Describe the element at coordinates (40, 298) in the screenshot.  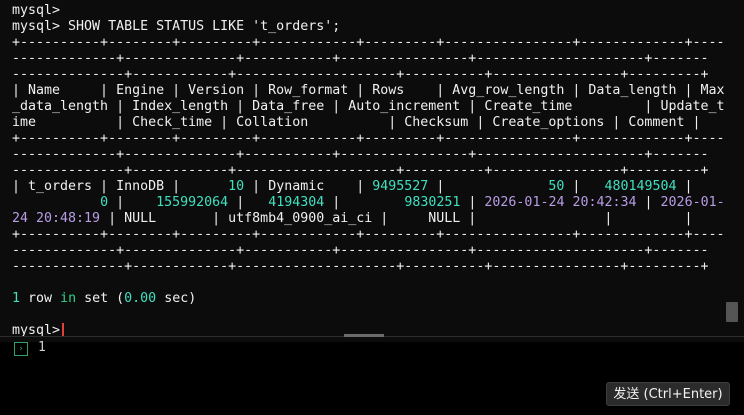
I see `row-word: row` at that location.